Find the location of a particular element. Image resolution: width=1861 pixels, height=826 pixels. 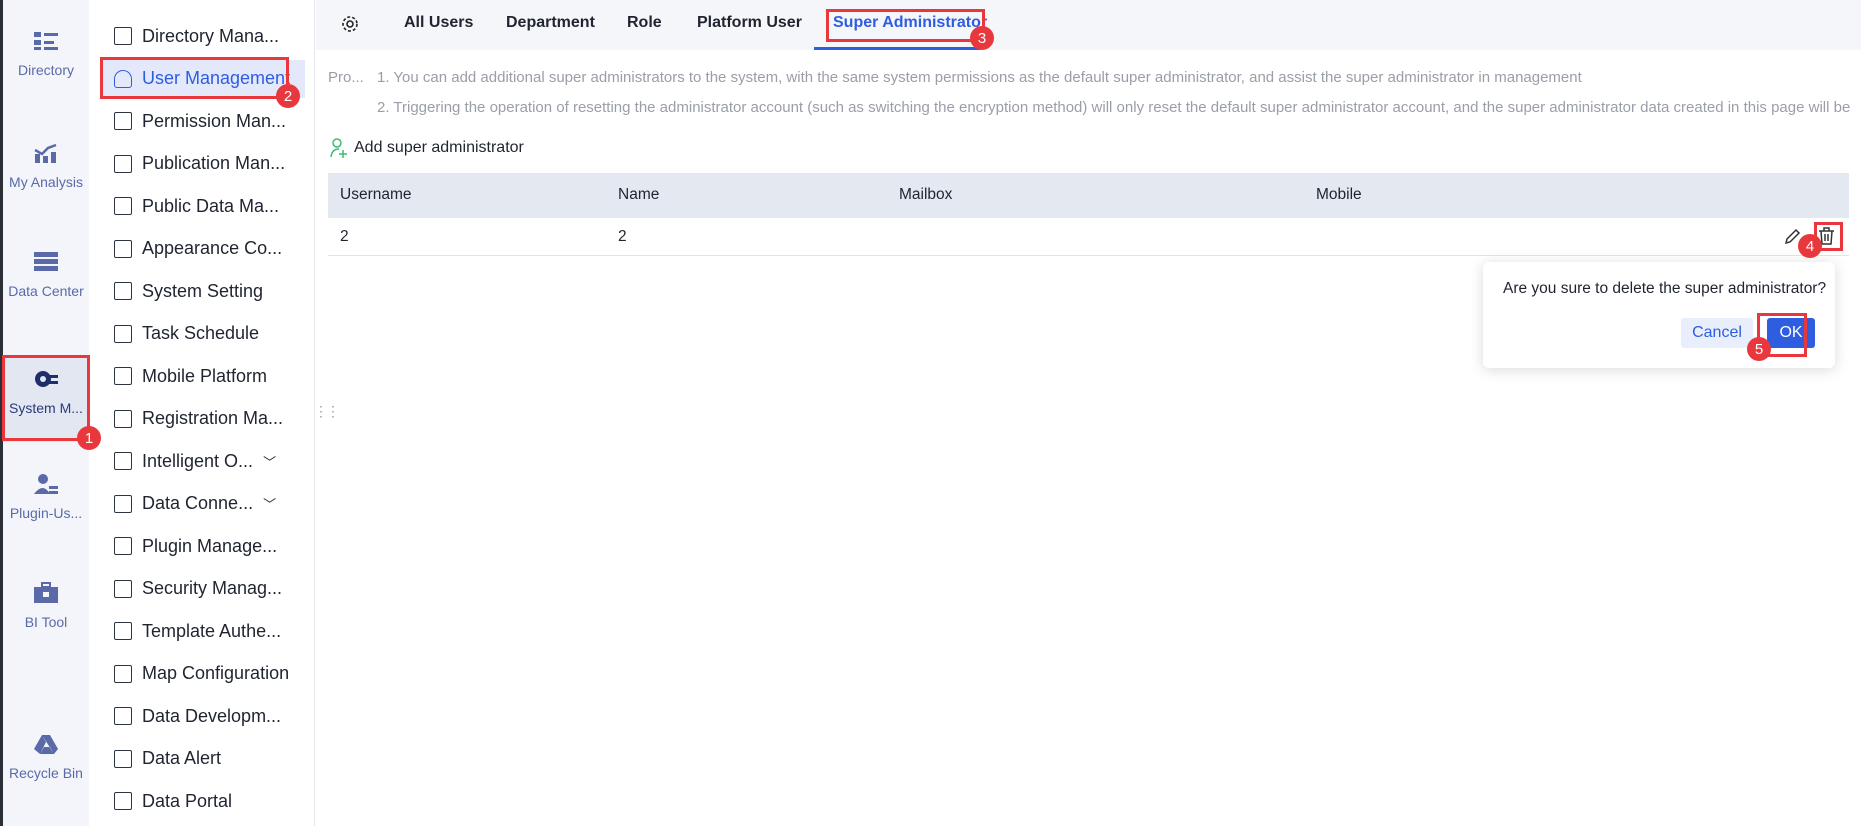

column-header-name: Name is located at coordinates (639, 194).